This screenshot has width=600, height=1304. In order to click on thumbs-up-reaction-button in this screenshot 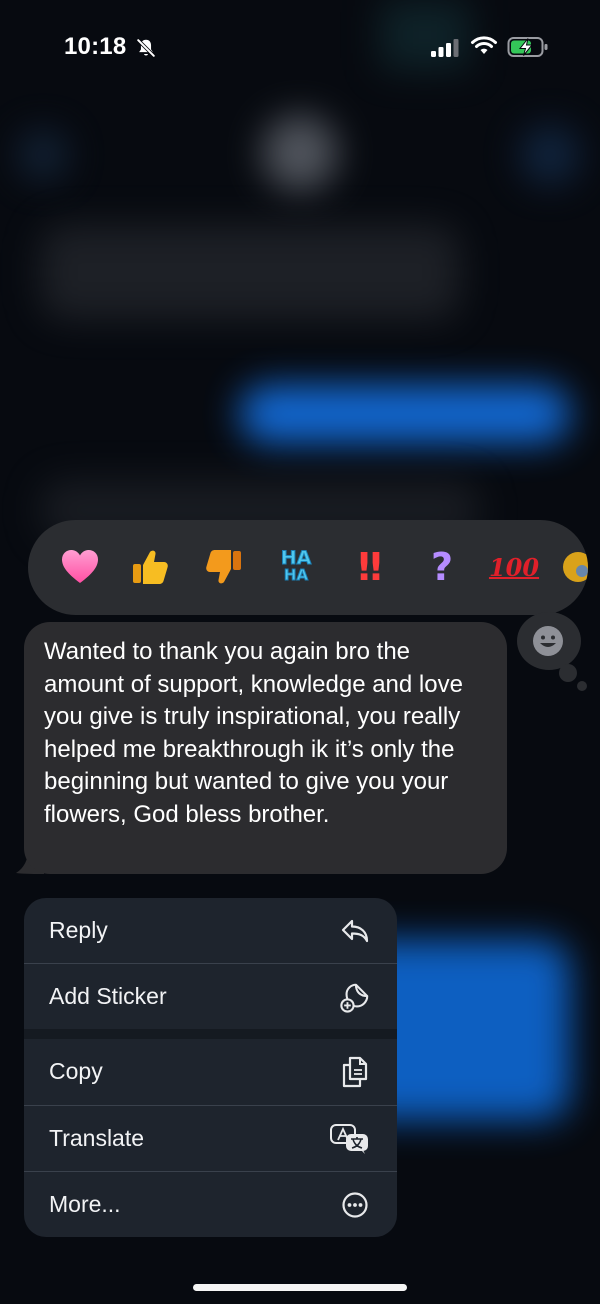, I will do `click(150, 567)`.